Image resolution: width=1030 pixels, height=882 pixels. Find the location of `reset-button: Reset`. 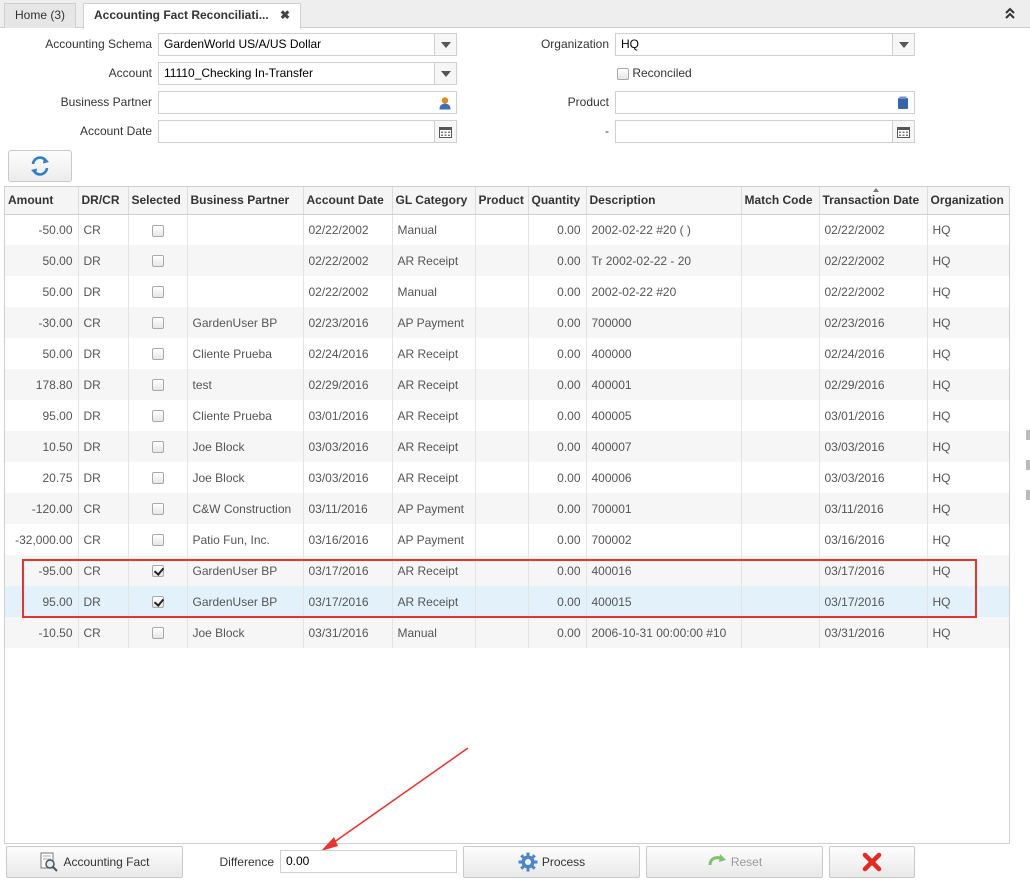

reset-button: Reset is located at coordinates (734, 862).